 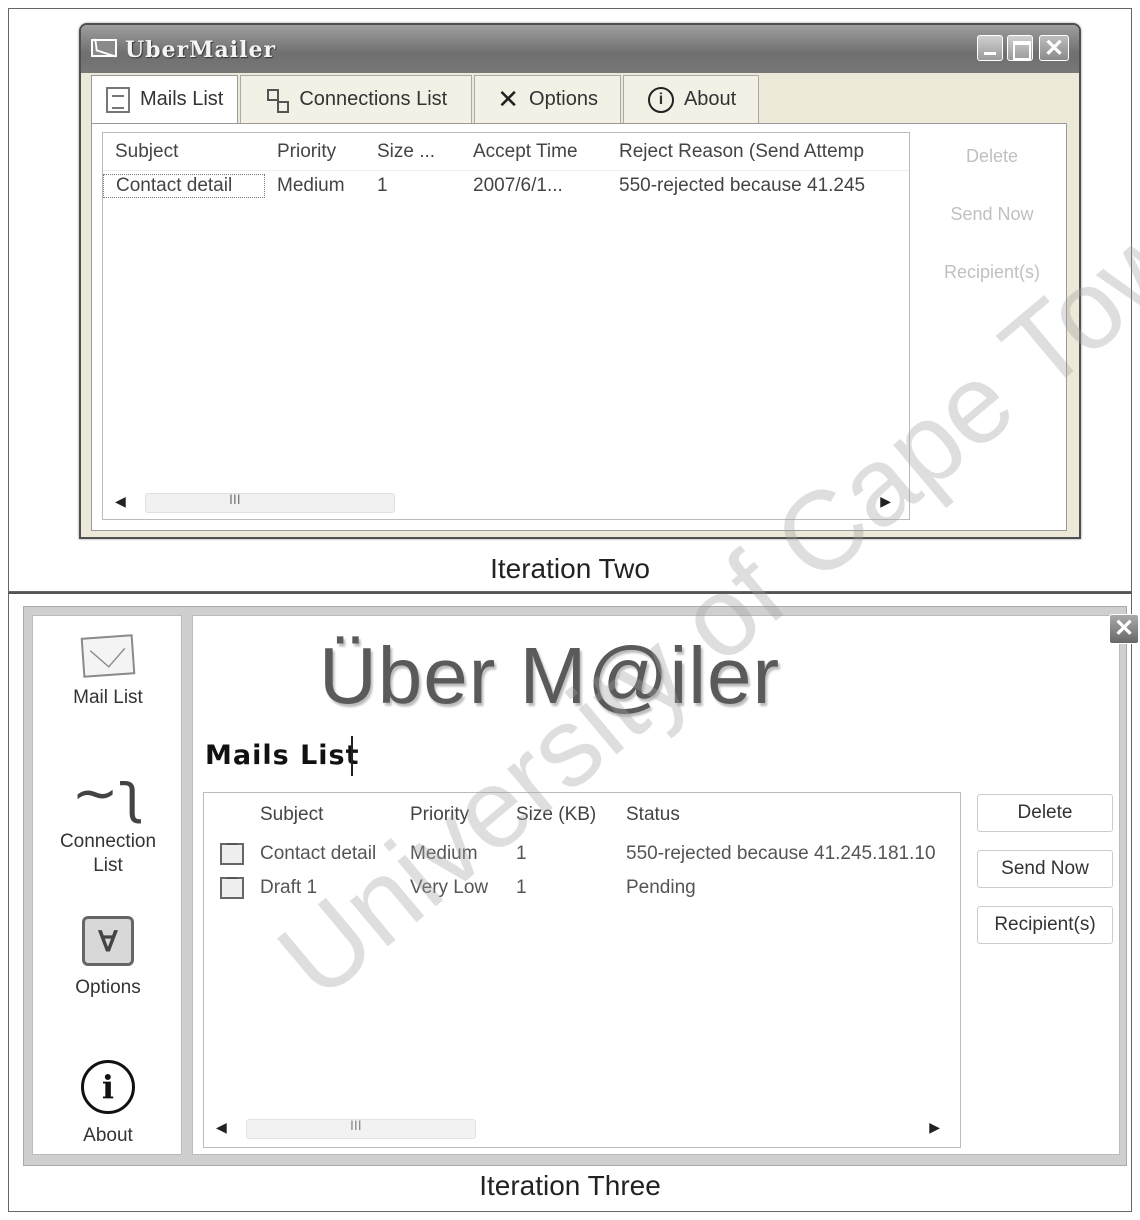 What do you see at coordinates (104, 48) in the screenshot?
I see `mail-app-icon` at bounding box center [104, 48].